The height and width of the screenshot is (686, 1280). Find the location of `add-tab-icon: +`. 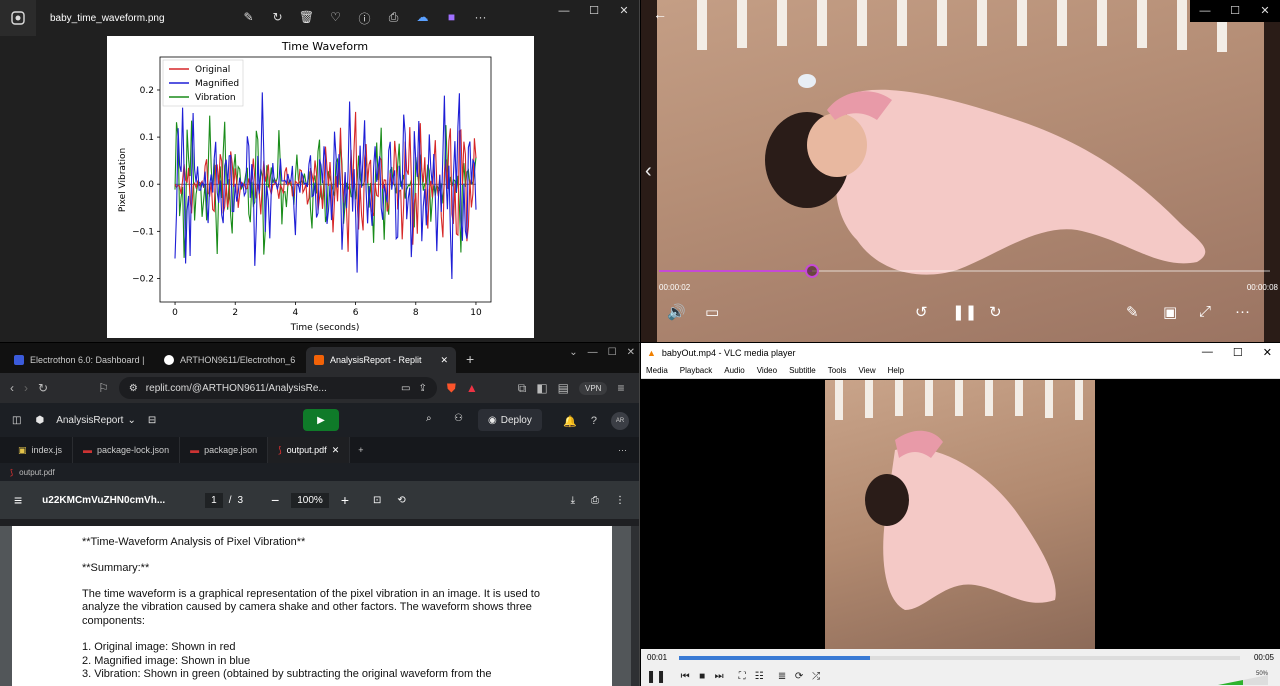

add-tab-icon: + is located at coordinates (360, 450).